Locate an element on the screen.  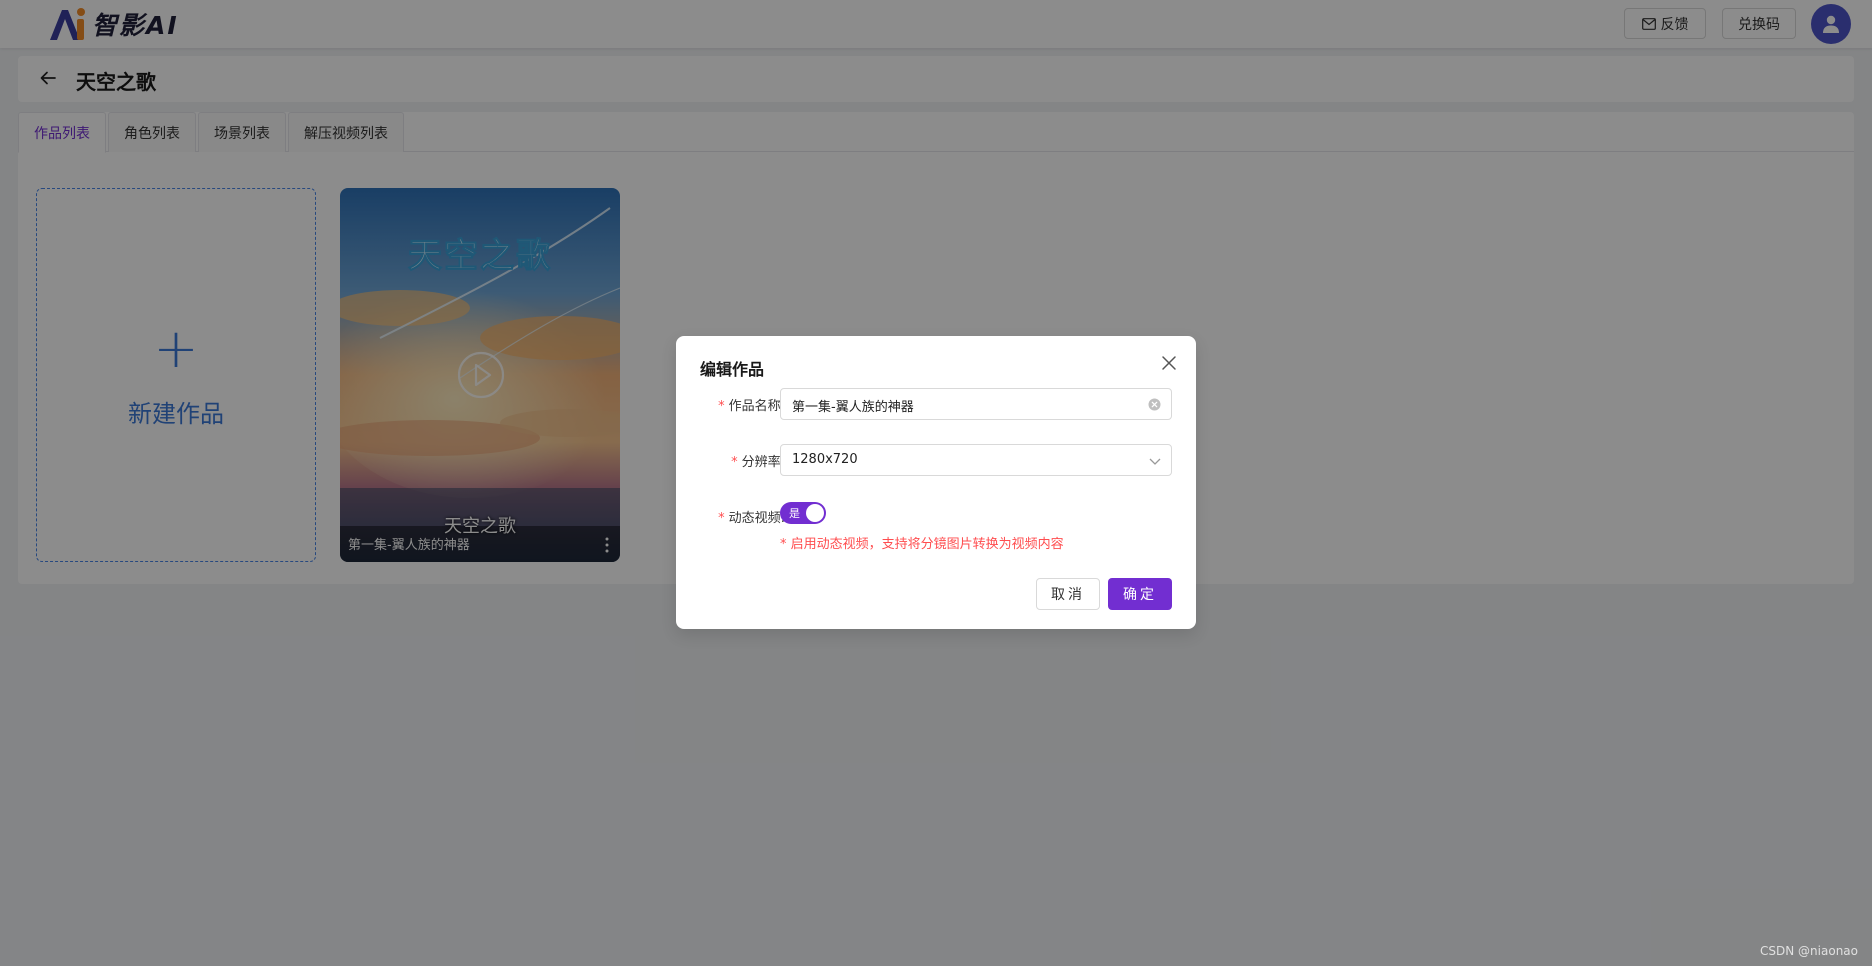
dynamic-video-label-text: 动态视频: is located at coordinates (756, 518).